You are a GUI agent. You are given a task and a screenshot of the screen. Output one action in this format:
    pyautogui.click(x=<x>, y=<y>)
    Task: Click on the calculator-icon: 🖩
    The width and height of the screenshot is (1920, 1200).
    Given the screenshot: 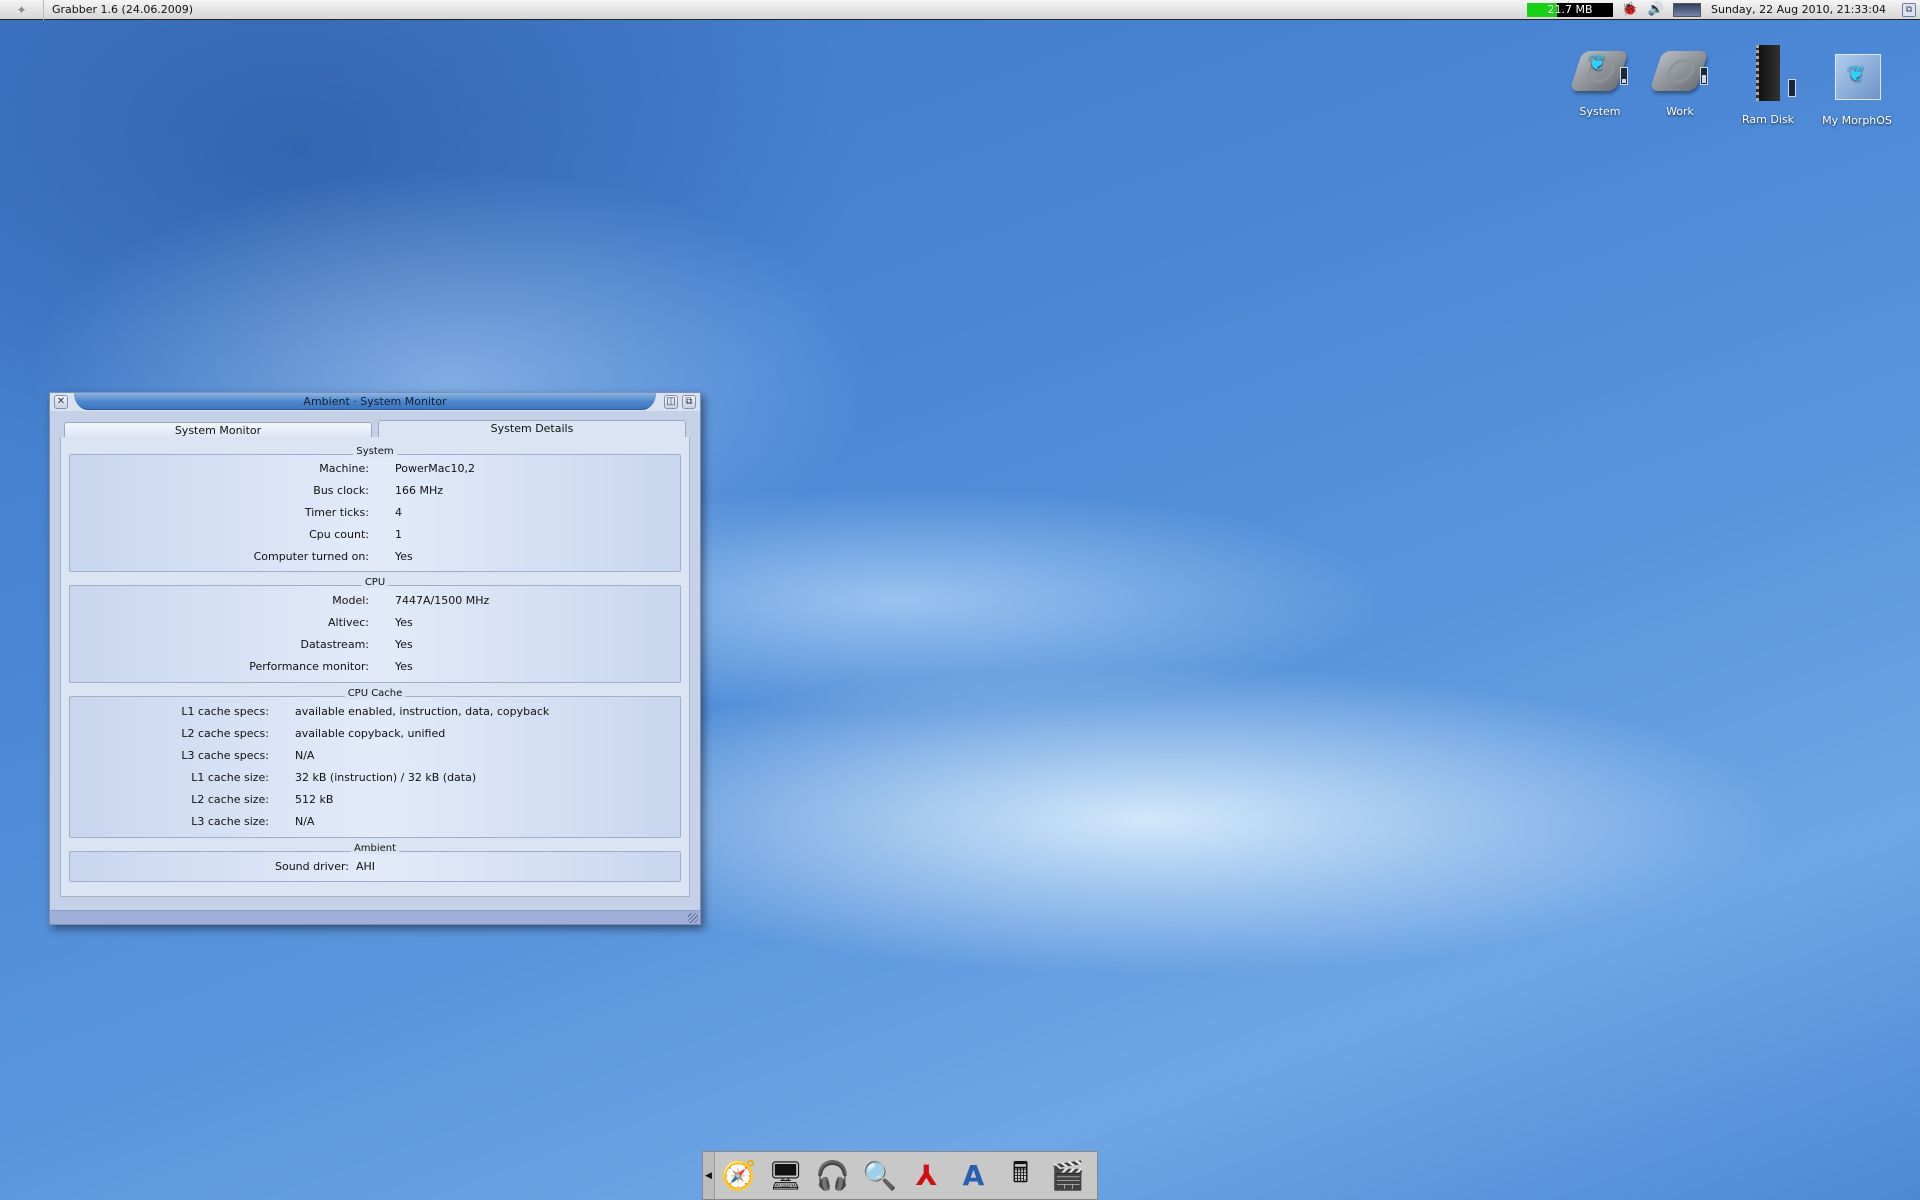 What is the action you would take?
    pyautogui.click(x=1020, y=1175)
    